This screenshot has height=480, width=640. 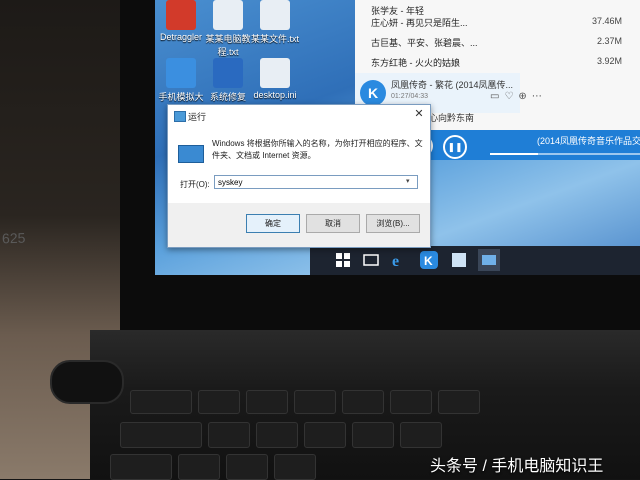 I want to click on usb-cable, so click(x=87, y=382).